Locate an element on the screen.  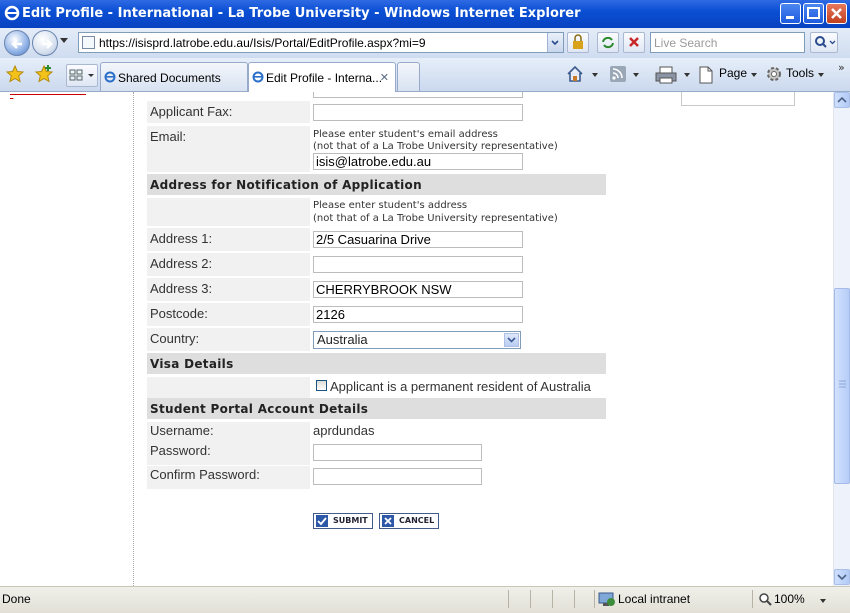
scroll-up-button is located at coordinates (842, 100).